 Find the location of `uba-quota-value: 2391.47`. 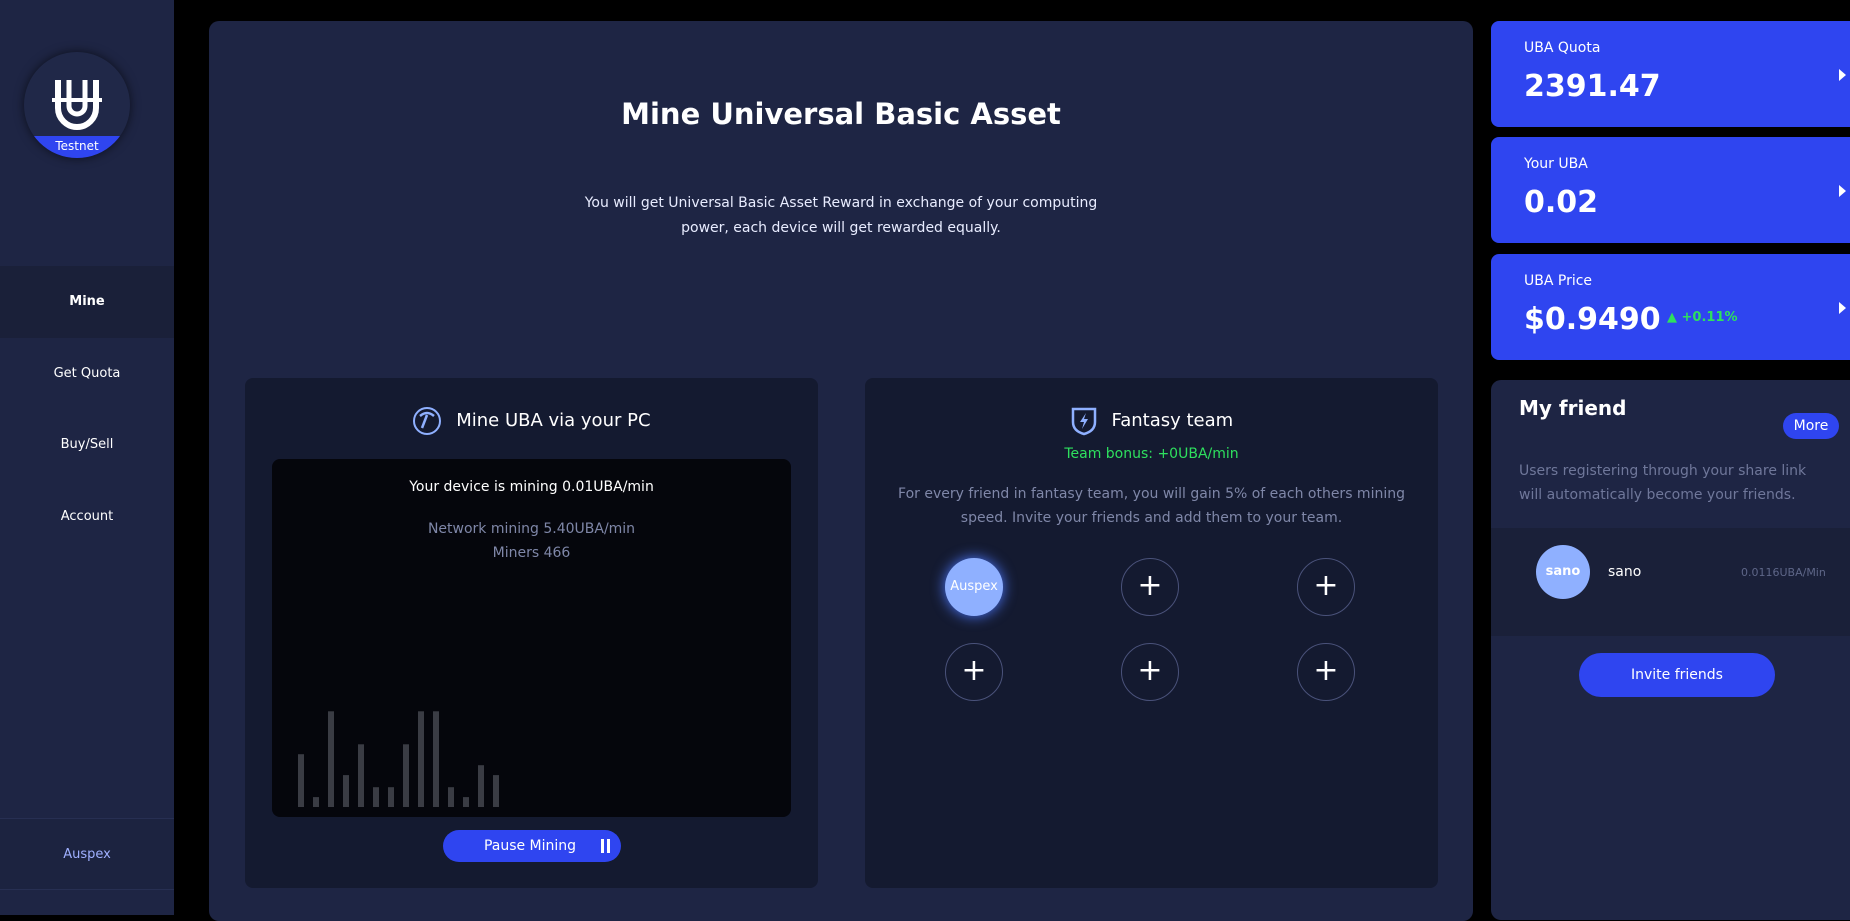

uba-quota-value: 2391.47 is located at coordinates (1592, 86).